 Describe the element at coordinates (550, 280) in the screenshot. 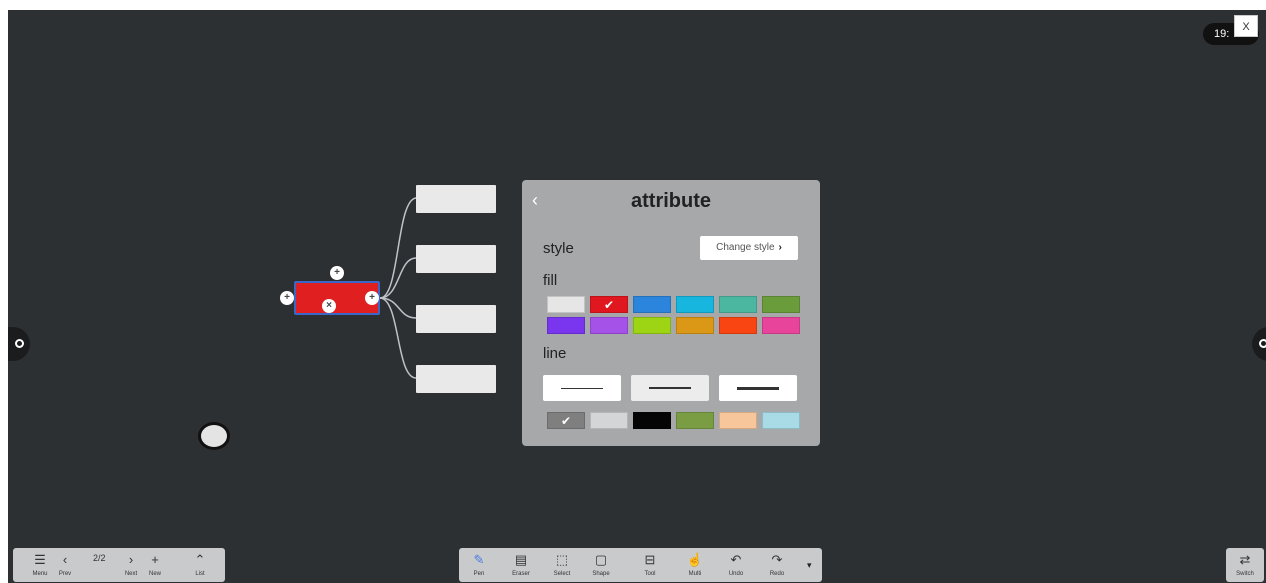

I see `fill-label: fill` at that location.